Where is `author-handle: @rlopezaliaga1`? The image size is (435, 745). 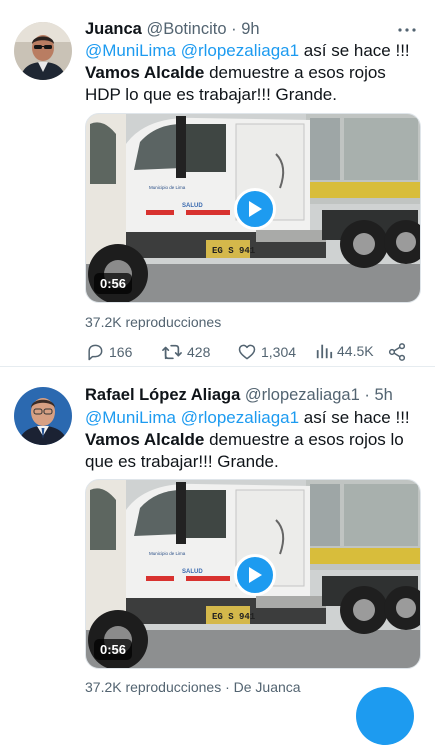
author-handle: @rlopezaliaga1 is located at coordinates (302, 395).